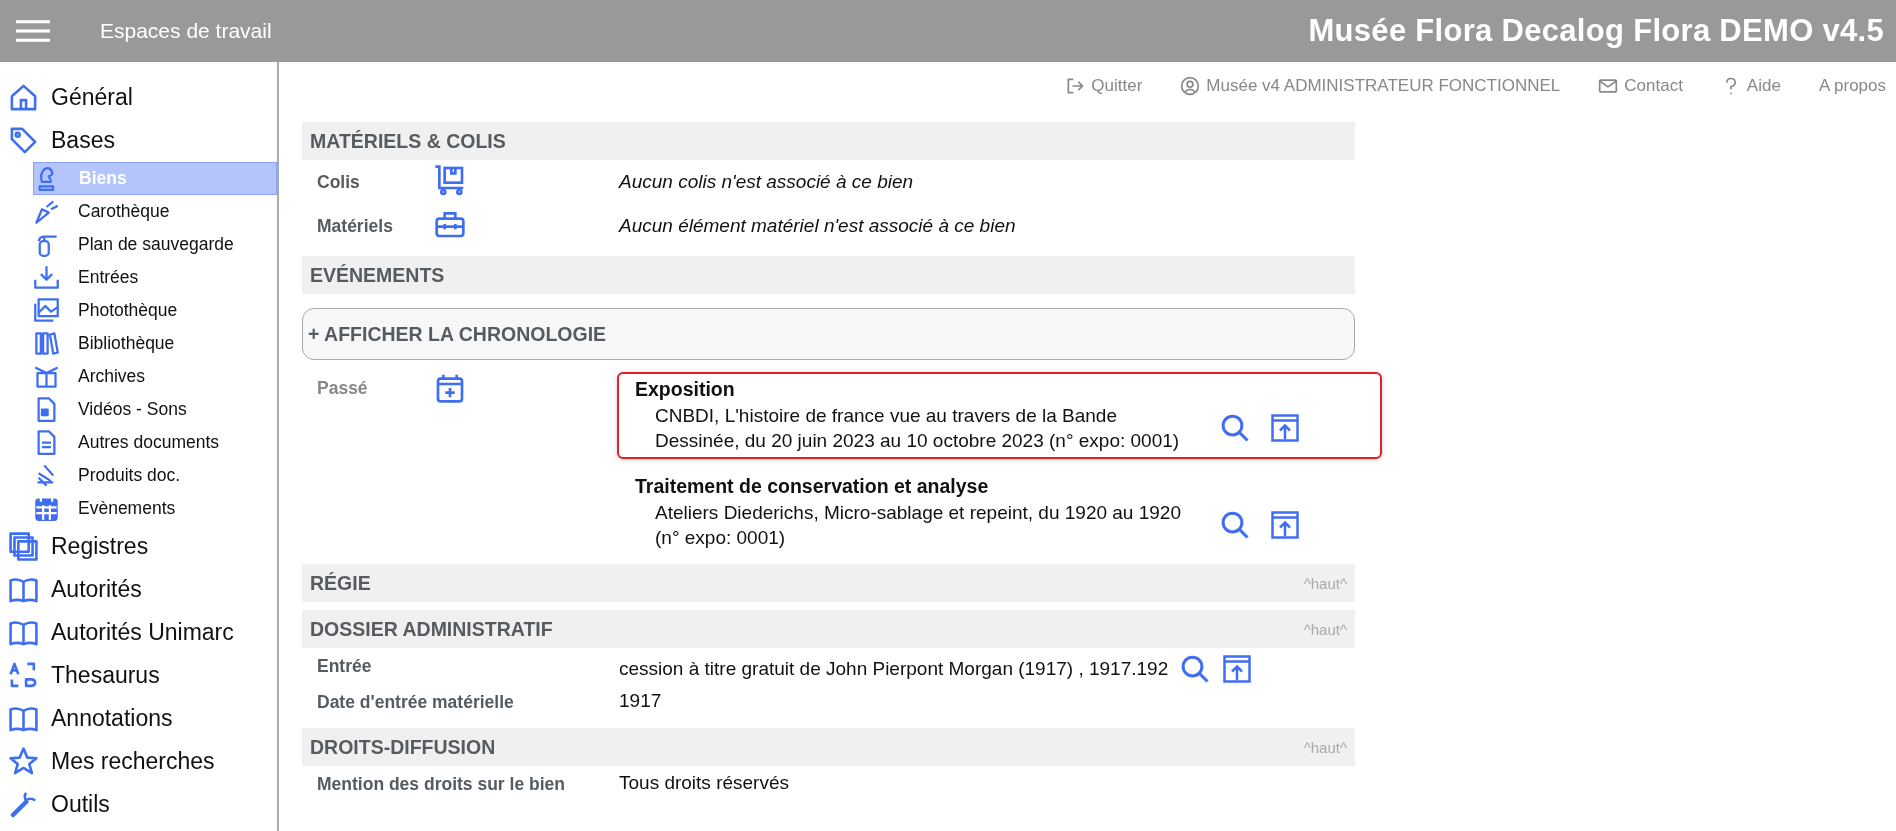  I want to click on sidebar-subitem: Photothèque, so click(155, 310).